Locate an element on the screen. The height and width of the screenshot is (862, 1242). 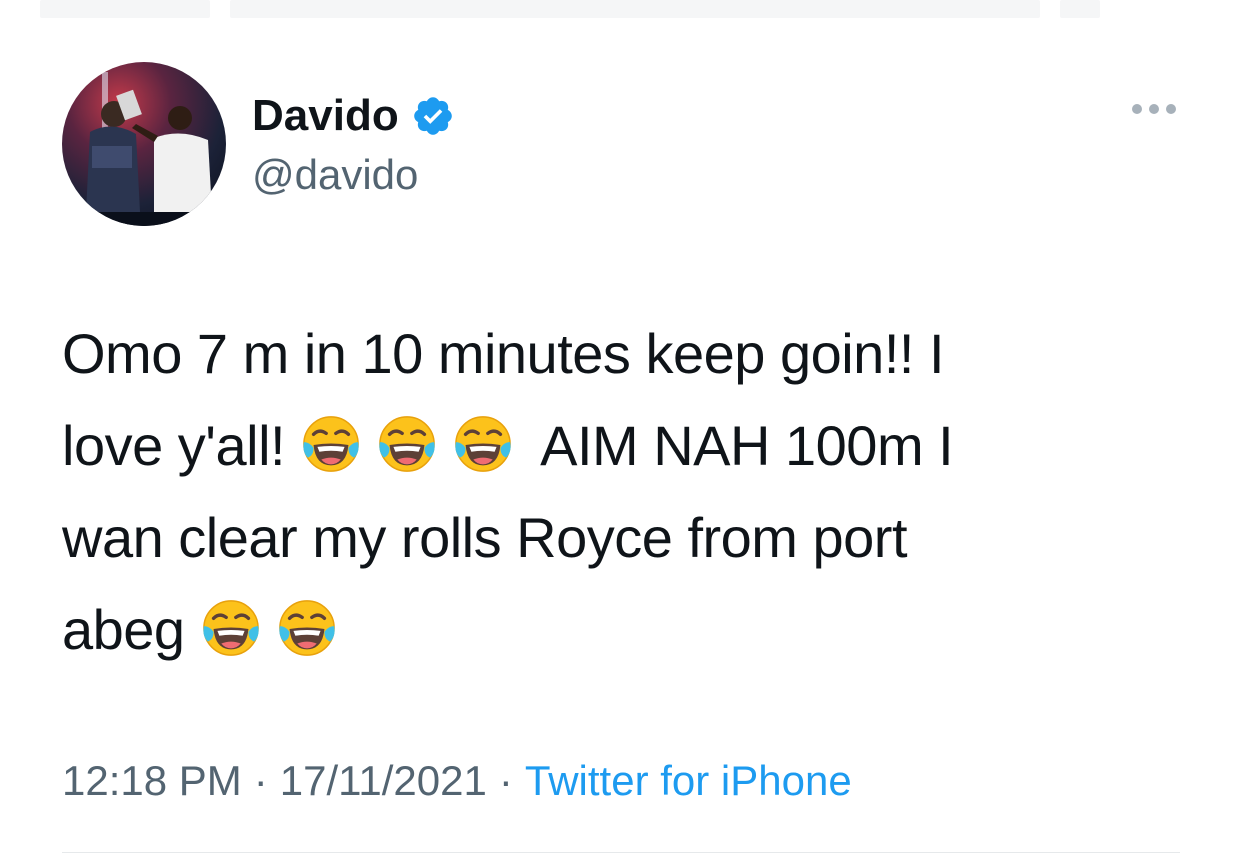
top-strip is located at coordinates (621, 11).